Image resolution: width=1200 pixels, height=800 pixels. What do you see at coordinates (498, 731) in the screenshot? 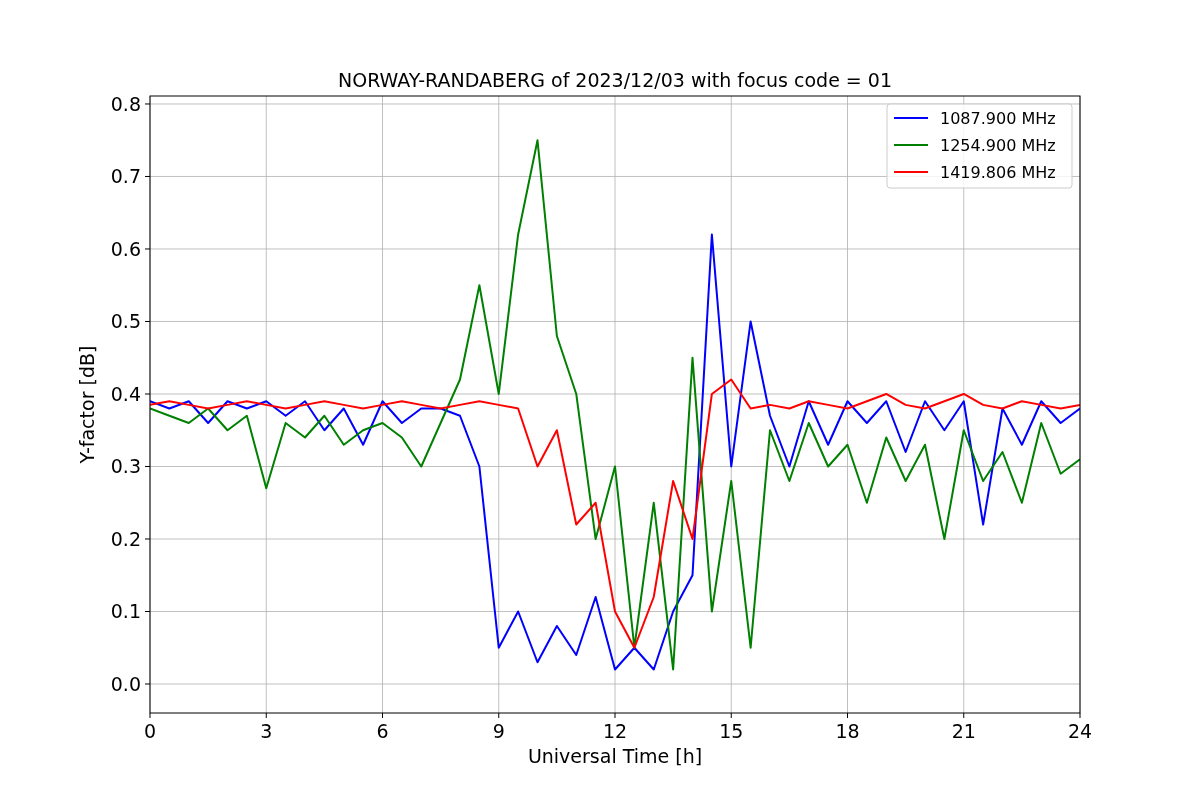
I see `x-tick-label: 9` at bounding box center [498, 731].